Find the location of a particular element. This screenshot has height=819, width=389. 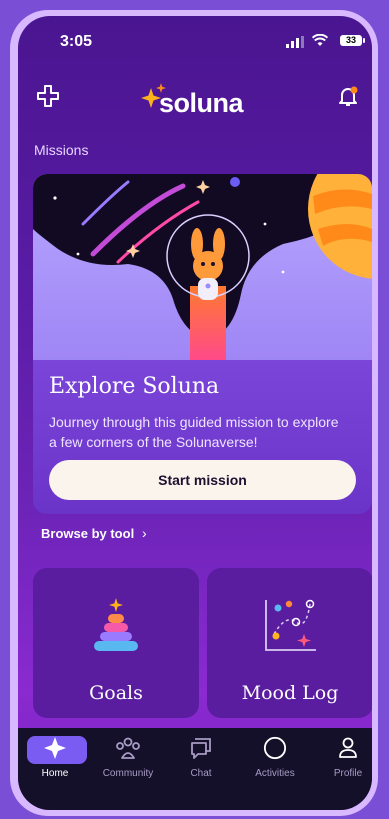

activities-circle-icon is located at coordinates (275, 748).